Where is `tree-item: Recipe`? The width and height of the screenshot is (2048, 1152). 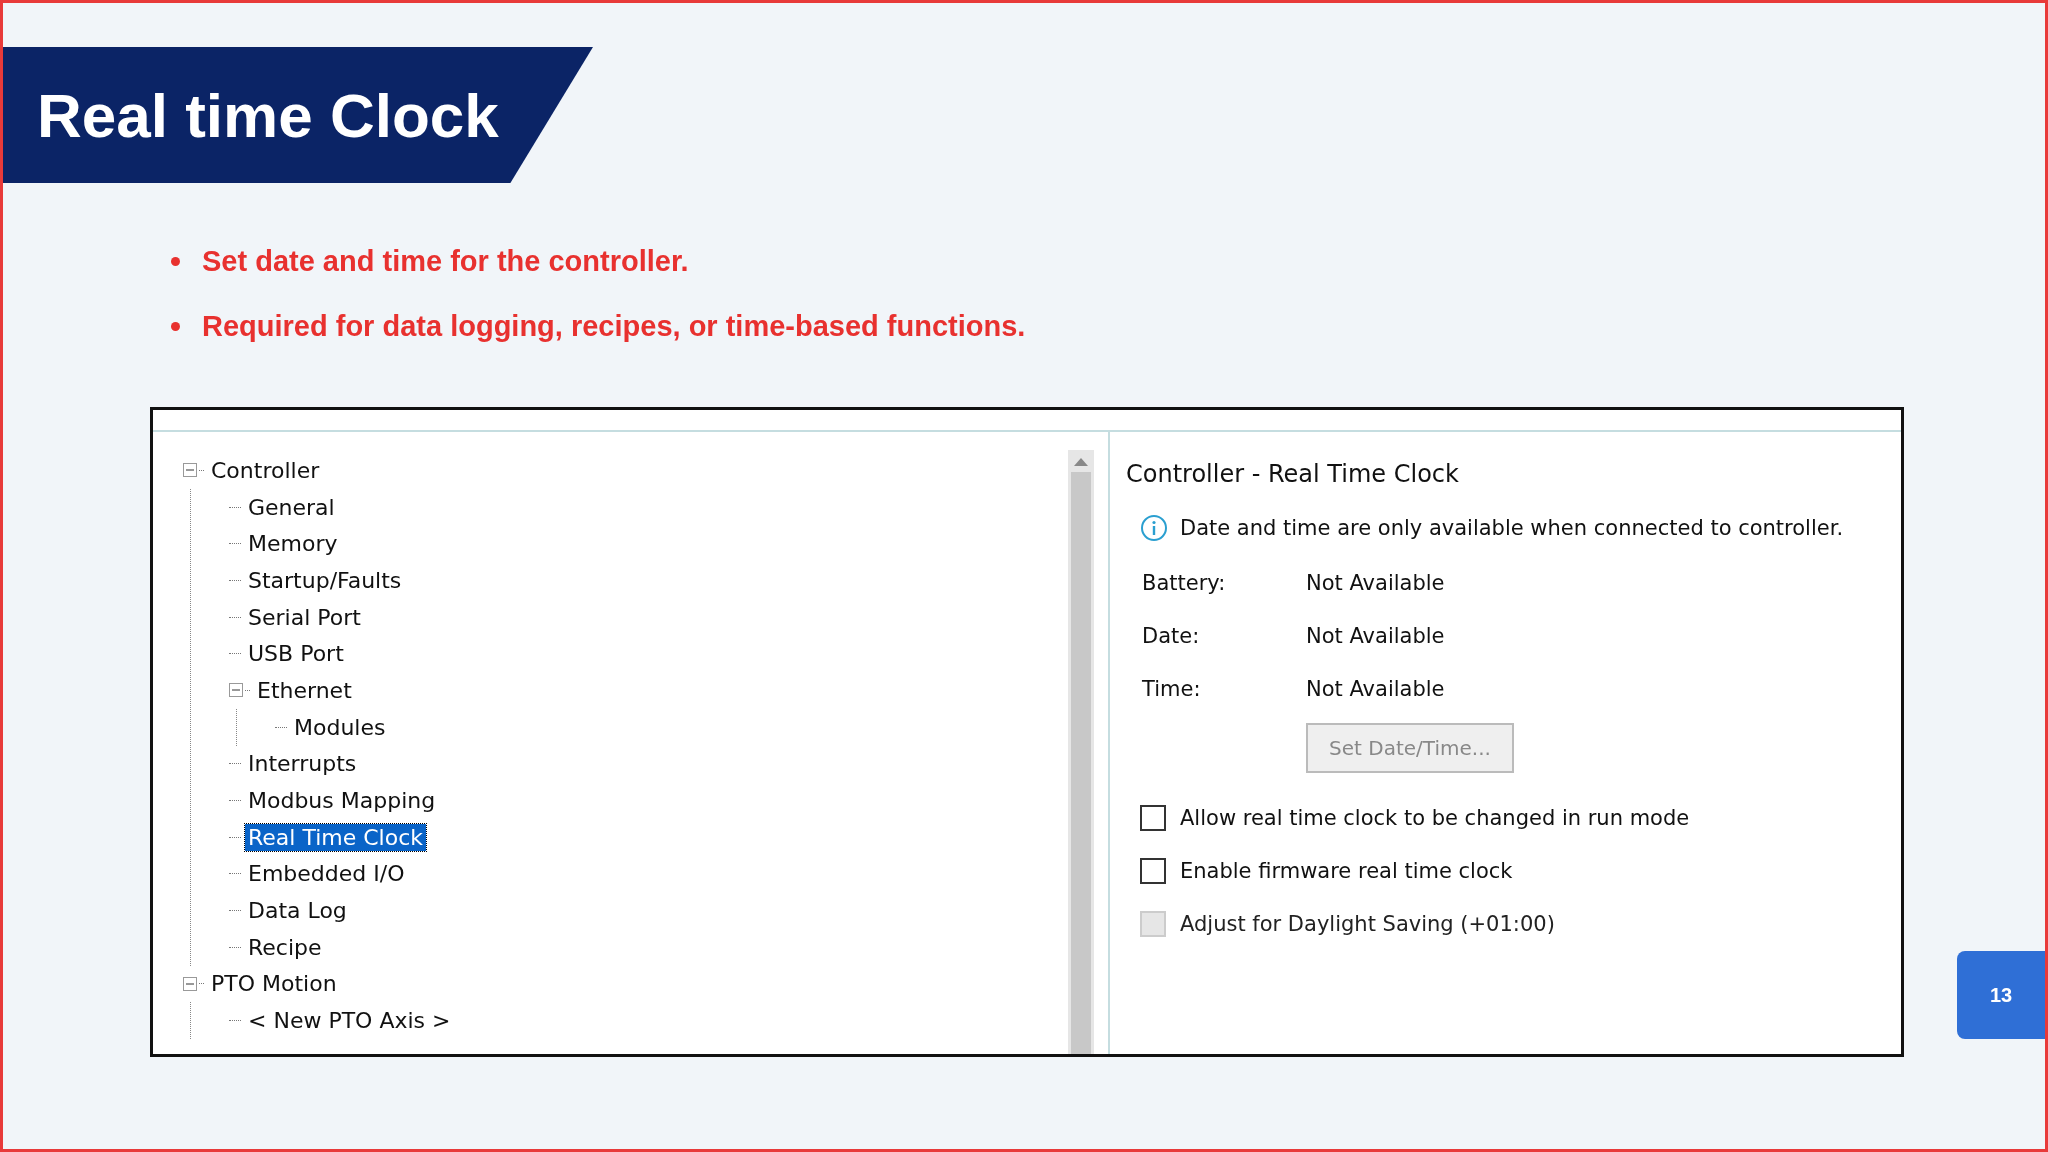 tree-item: Recipe is located at coordinates (285, 947).